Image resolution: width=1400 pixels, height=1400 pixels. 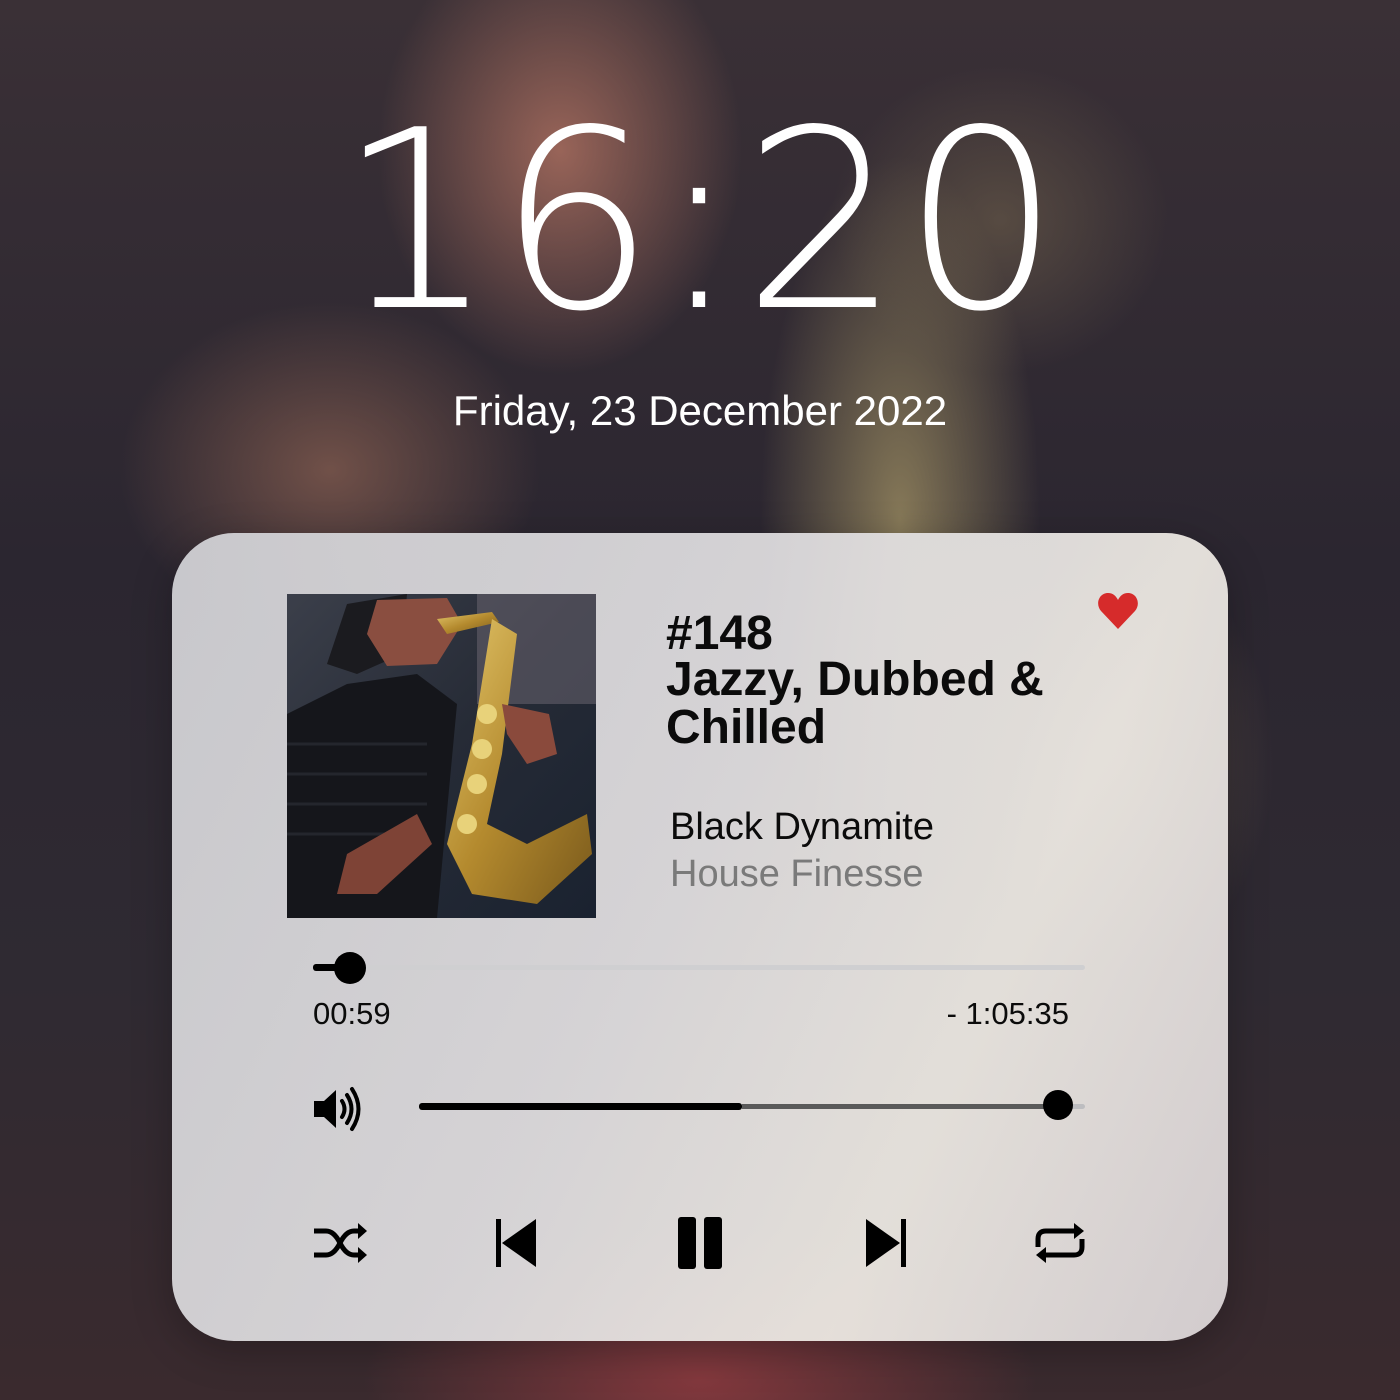 I want to click on playback-progress-bar, so click(x=699, y=968).